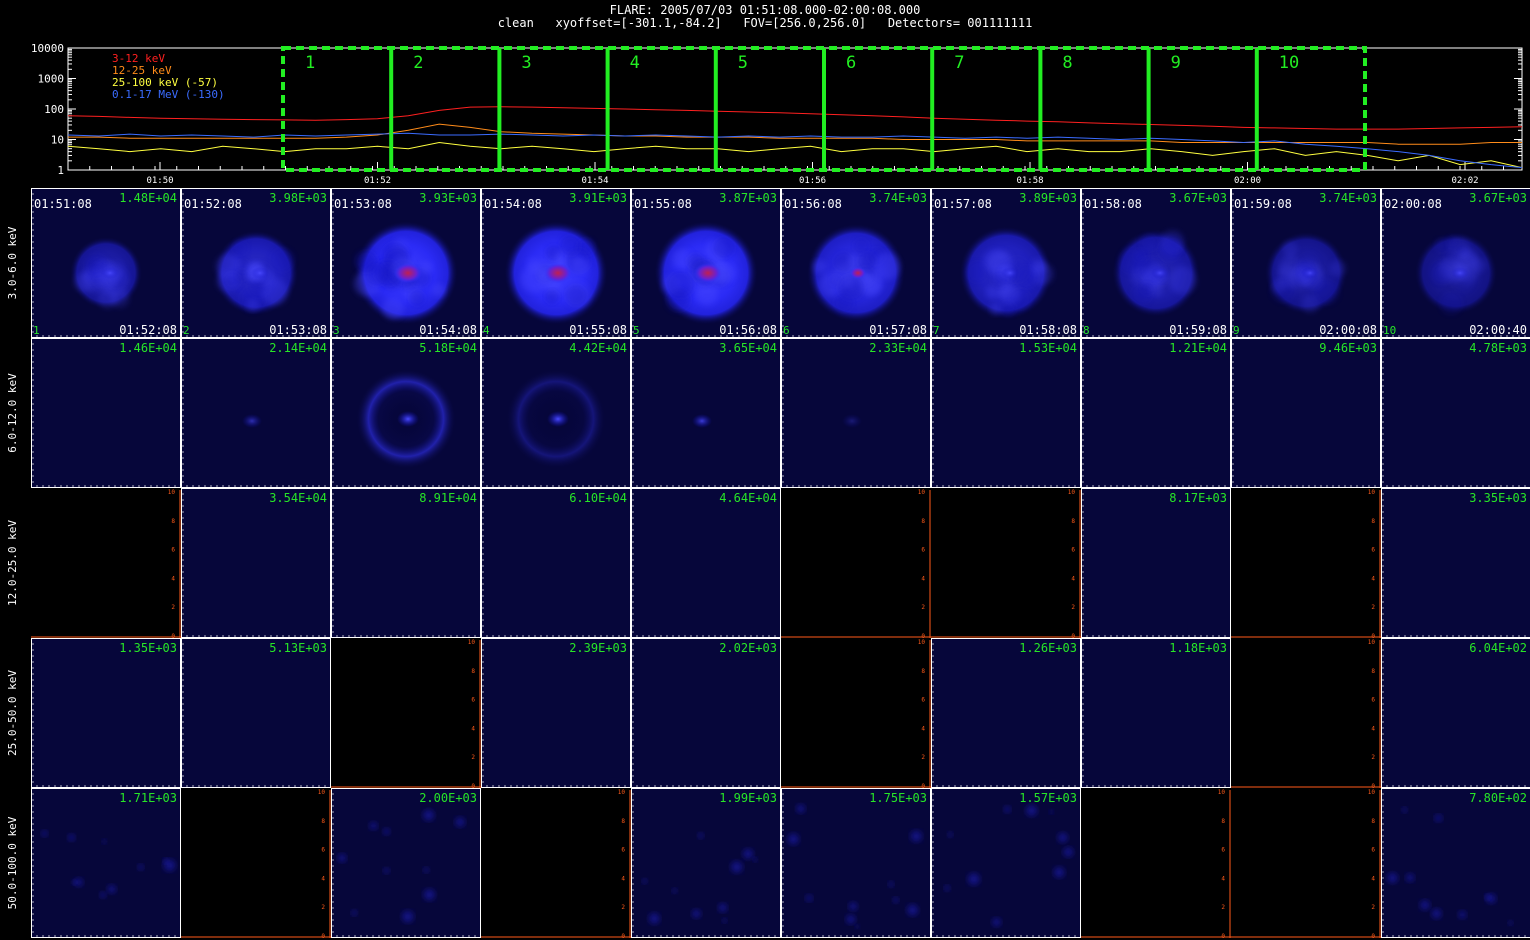 This screenshot has width=1530, height=940. Describe the element at coordinates (963, 204) in the screenshot. I see `panel-start-time: 01:57:08` at that location.